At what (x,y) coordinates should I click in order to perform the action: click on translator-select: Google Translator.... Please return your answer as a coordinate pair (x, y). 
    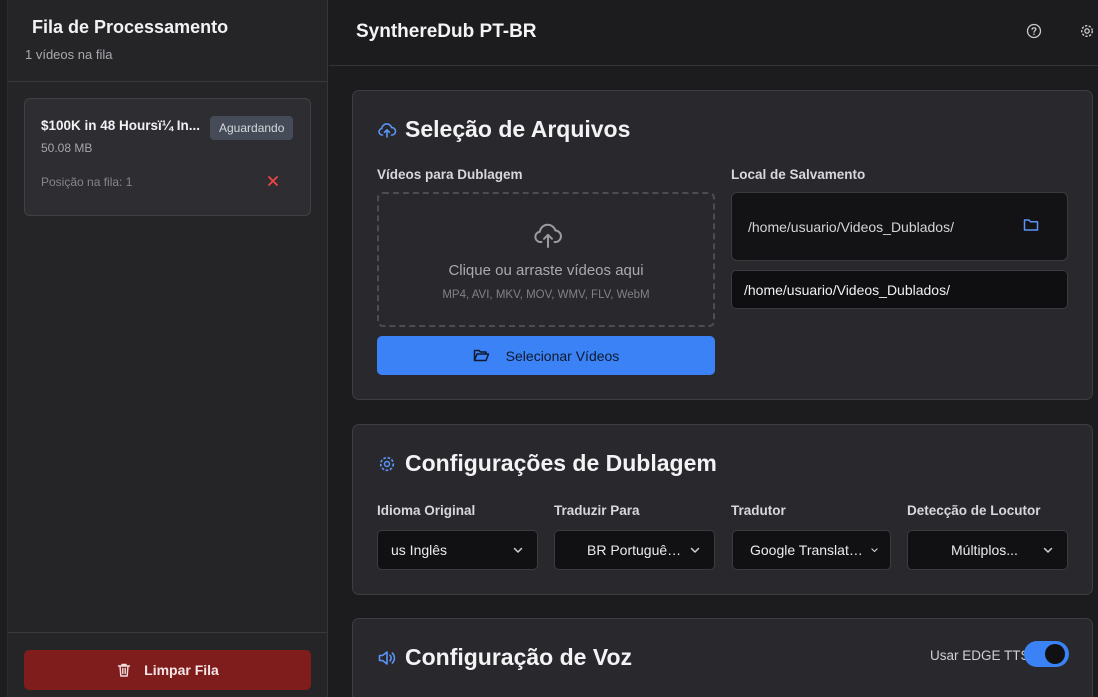
    Looking at the image, I should click on (811, 550).